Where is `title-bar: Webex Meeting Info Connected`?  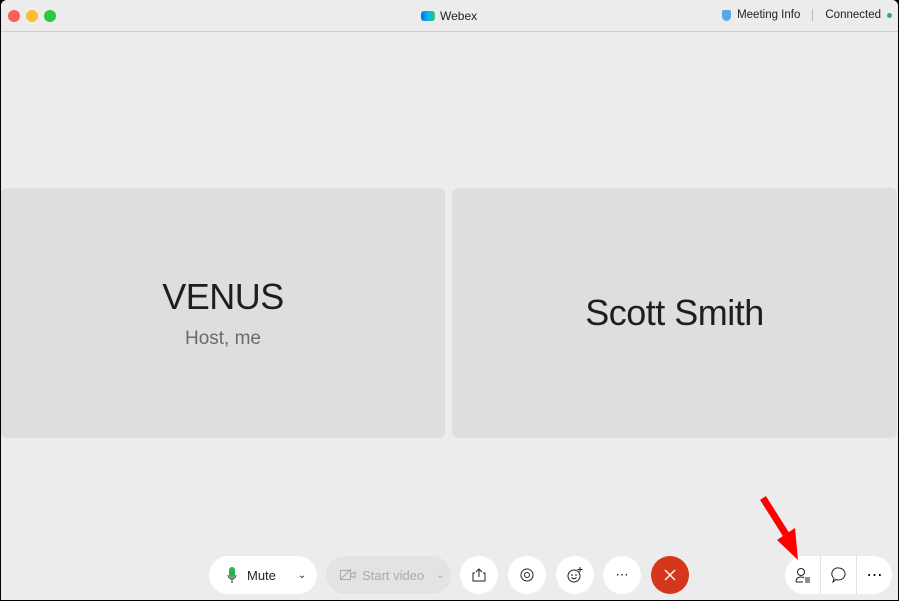 title-bar: Webex Meeting Info Connected is located at coordinates (449, 16).